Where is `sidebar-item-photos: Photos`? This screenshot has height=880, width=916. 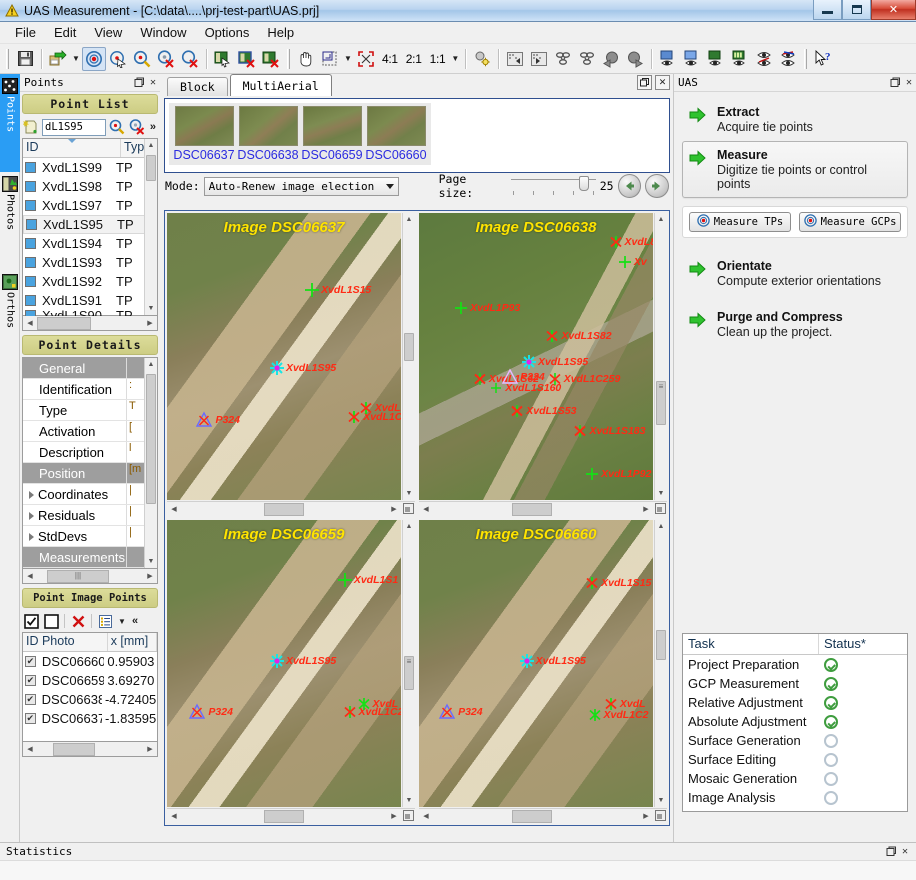 sidebar-item-photos: Photos is located at coordinates (10, 221).